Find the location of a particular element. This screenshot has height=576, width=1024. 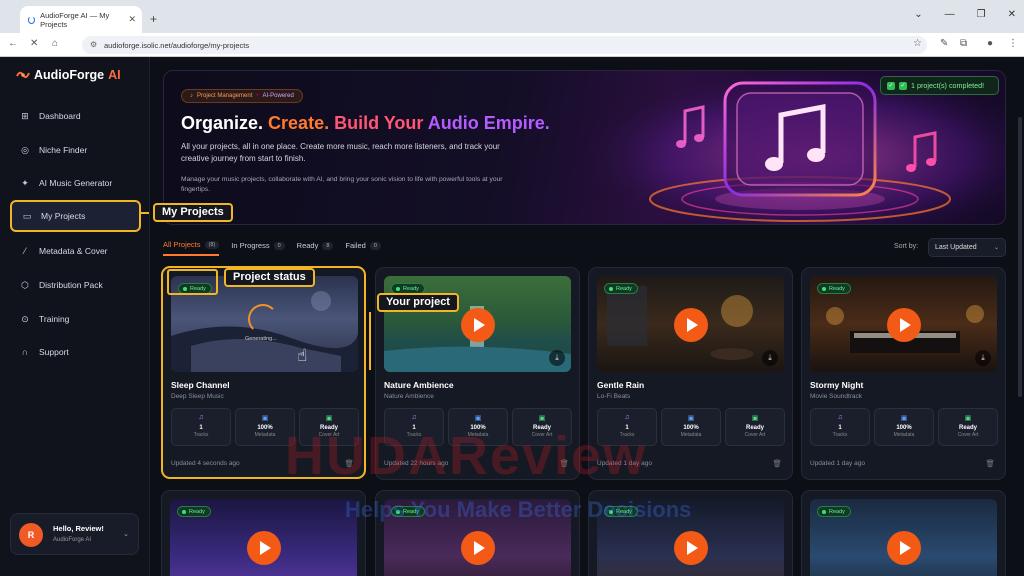

project-title: Stormy Night is located at coordinates (836, 385).